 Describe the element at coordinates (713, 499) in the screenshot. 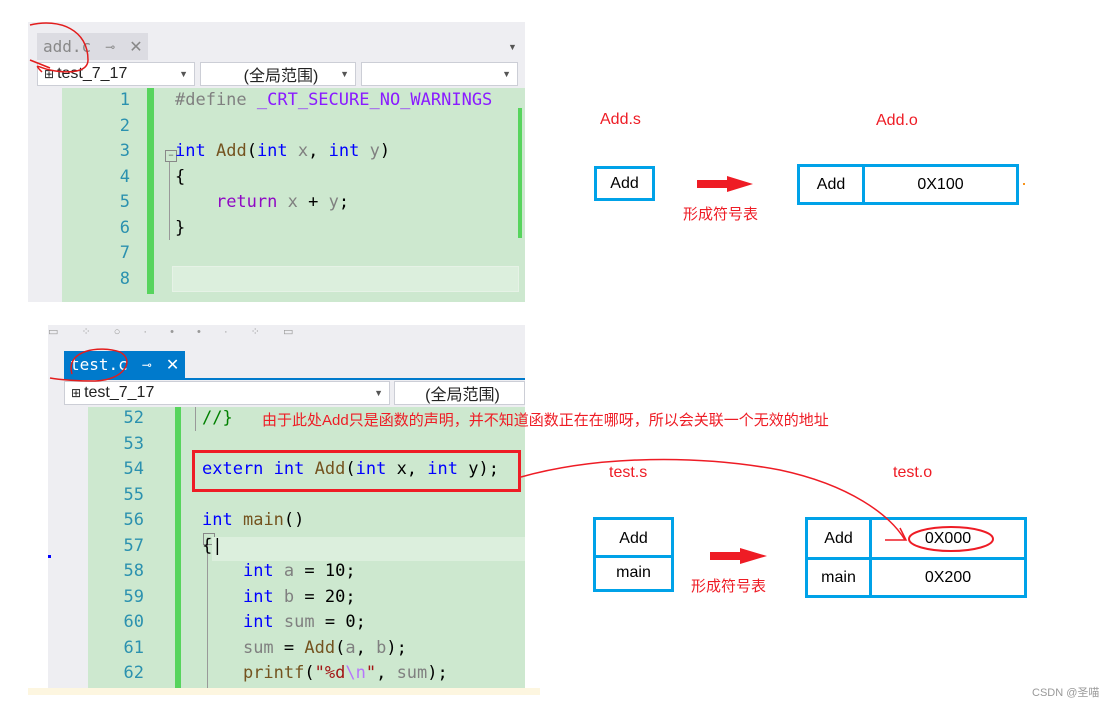

I see `link-curve` at that location.